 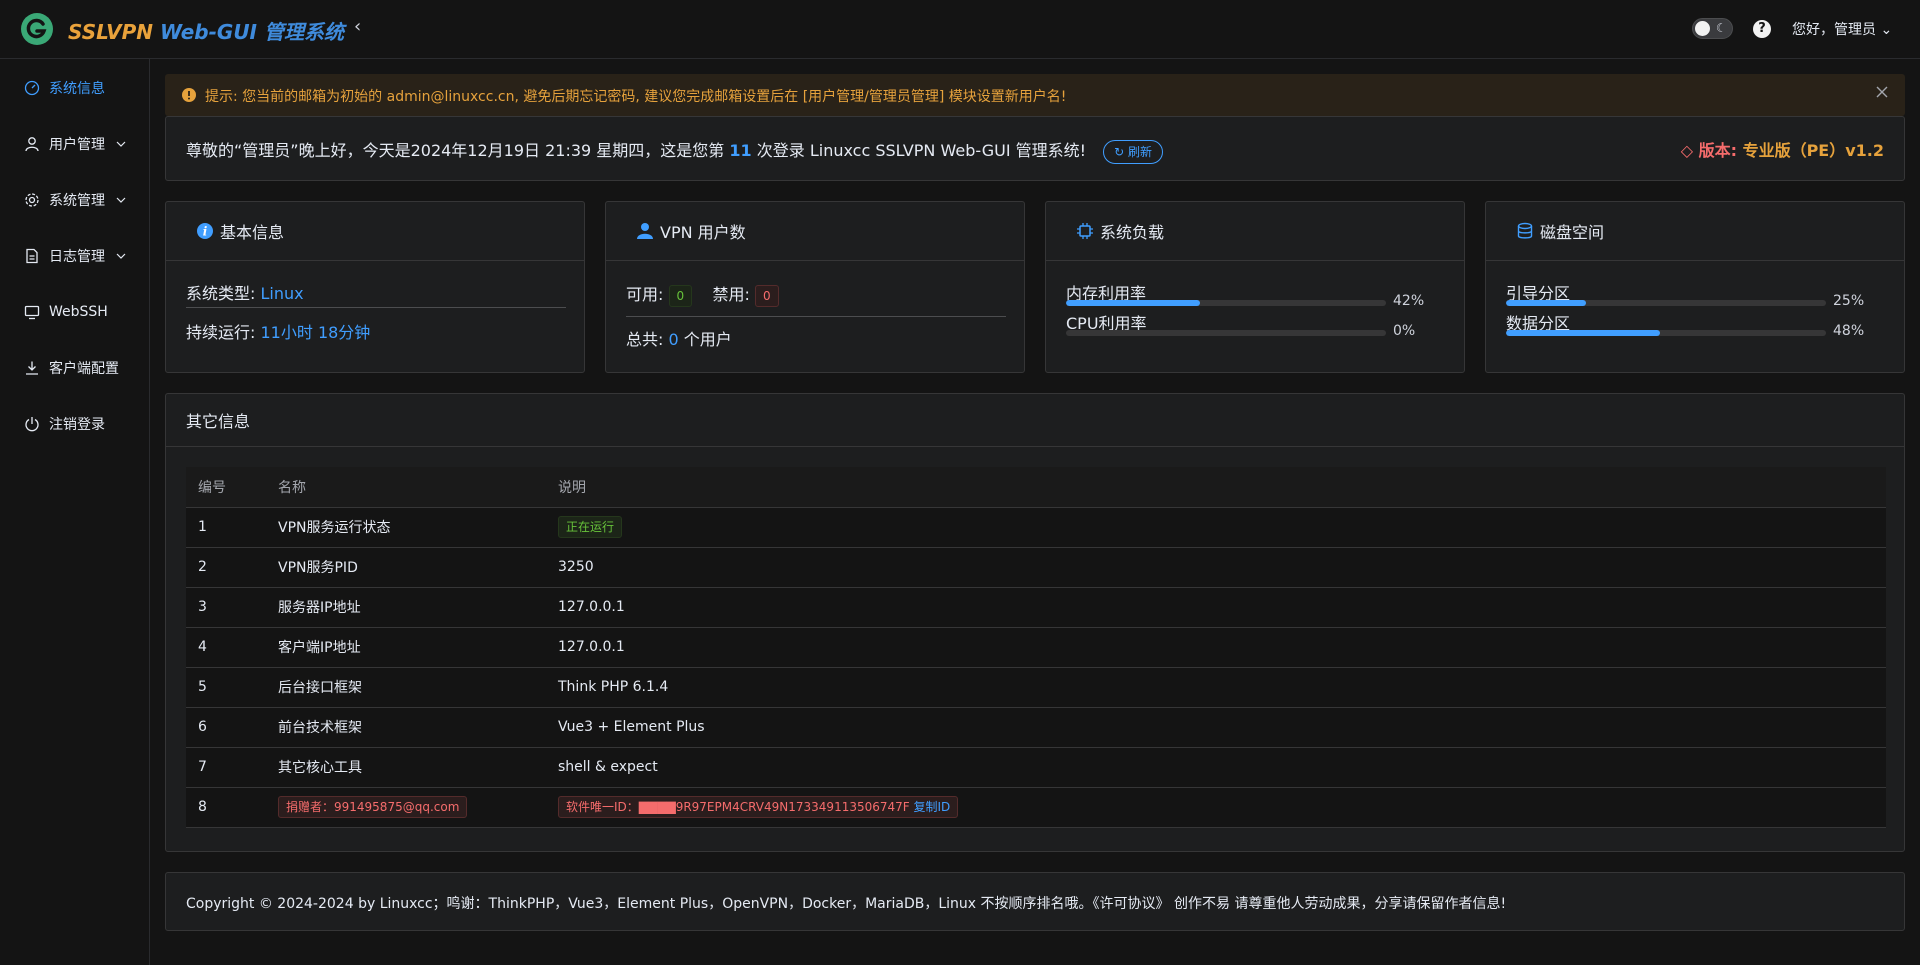 What do you see at coordinates (1721, 28) in the screenshot?
I see `moon-icon: ☾` at bounding box center [1721, 28].